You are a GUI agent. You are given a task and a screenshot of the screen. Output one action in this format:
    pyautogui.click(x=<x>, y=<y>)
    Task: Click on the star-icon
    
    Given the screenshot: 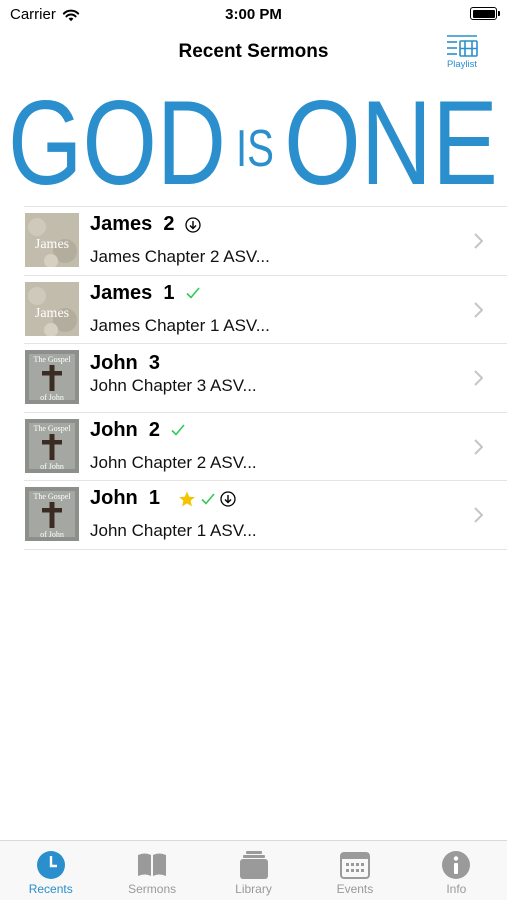 What is the action you would take?
    pyautogui.click(x=187, y=498)
    